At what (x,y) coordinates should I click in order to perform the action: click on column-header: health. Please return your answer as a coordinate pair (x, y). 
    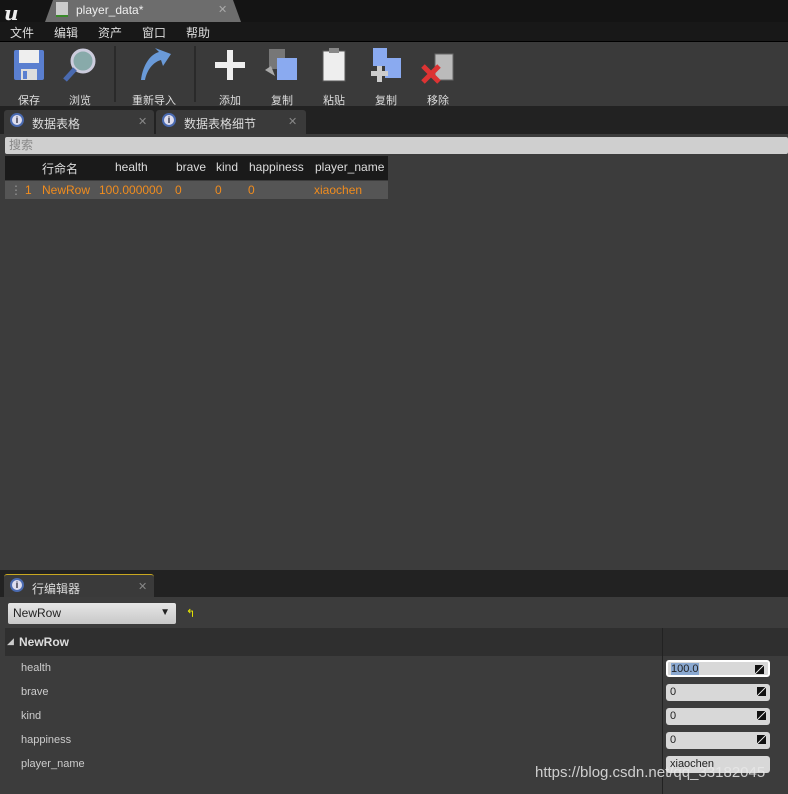
    Looking at the image, I should click on (131, 167).